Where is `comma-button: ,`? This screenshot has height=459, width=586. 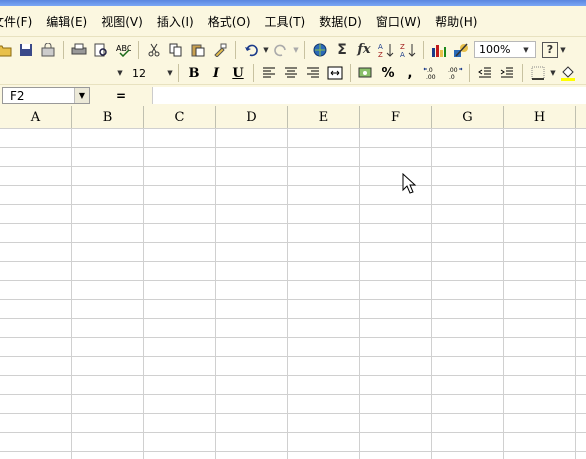
comma-button: , is located at coordinates (410, 73).